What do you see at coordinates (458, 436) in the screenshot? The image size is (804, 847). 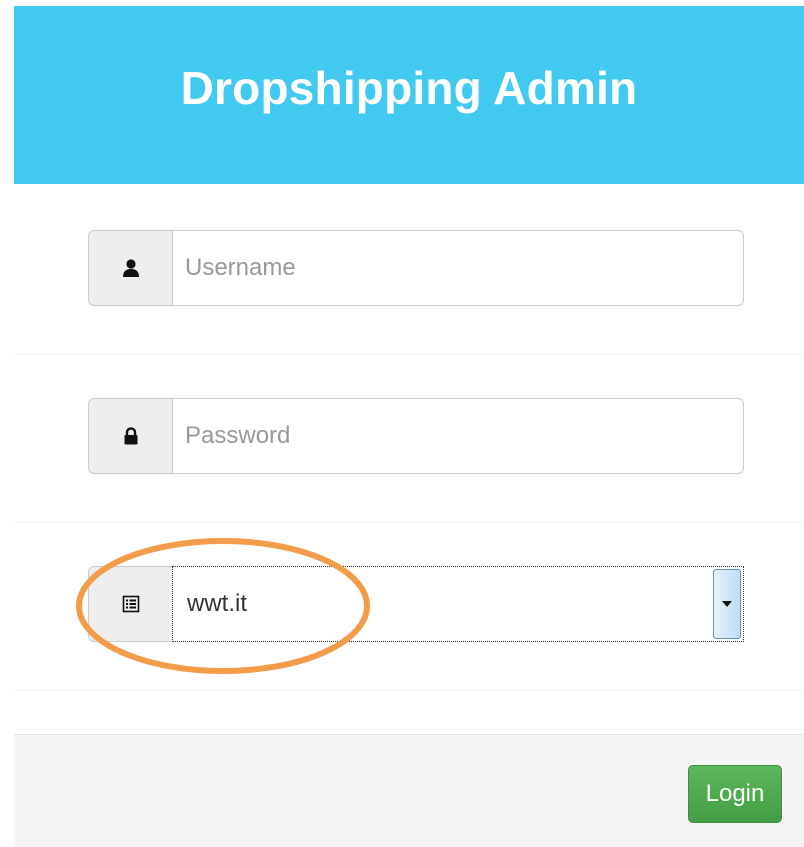 I see `password-input` at bounding box center [458, 436].